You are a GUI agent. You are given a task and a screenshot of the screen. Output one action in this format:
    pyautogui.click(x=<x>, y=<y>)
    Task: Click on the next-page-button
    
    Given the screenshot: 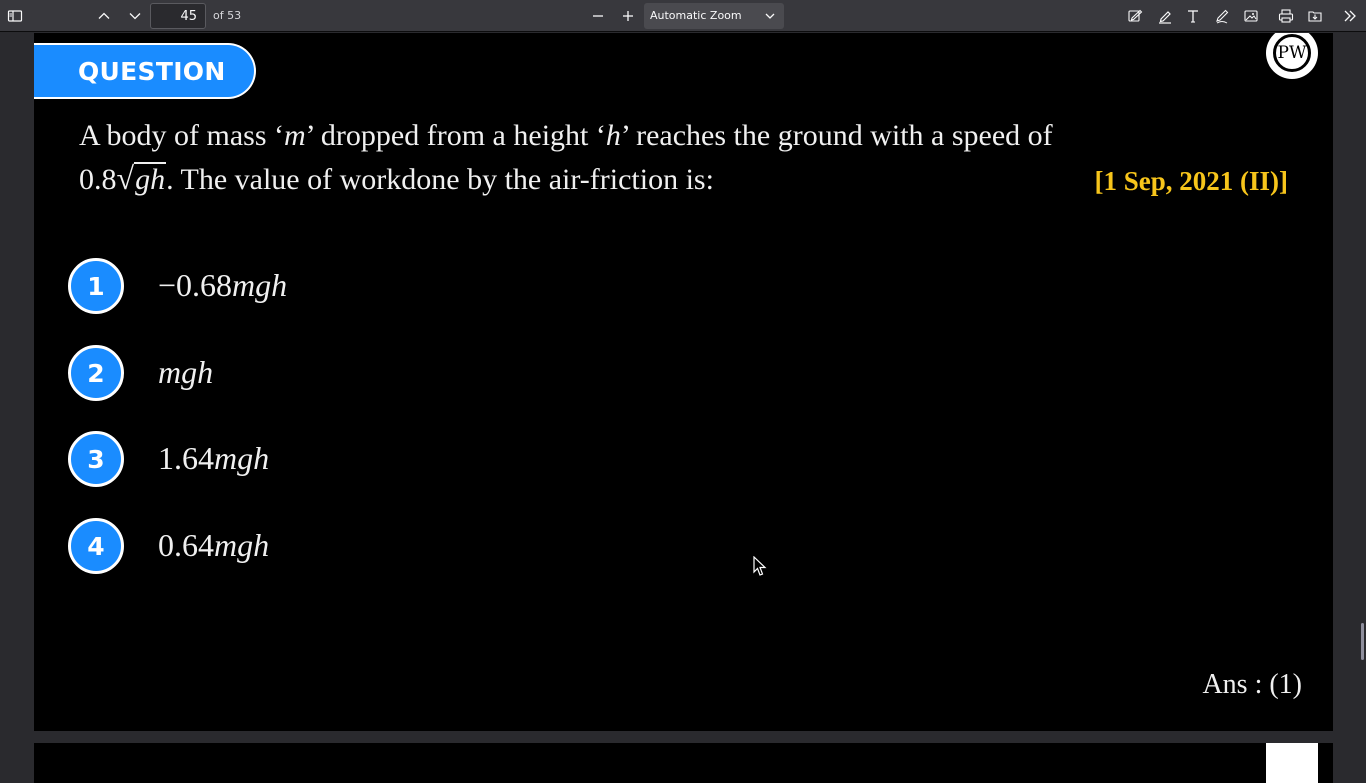 What is the action you would take?
    pyautogui.click(x=135, y=16)
    